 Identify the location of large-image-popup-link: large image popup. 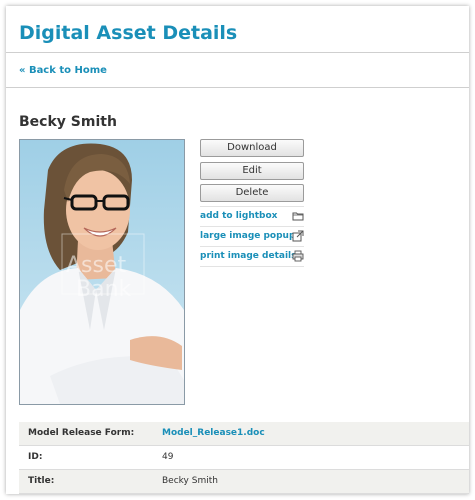
(252, 237).